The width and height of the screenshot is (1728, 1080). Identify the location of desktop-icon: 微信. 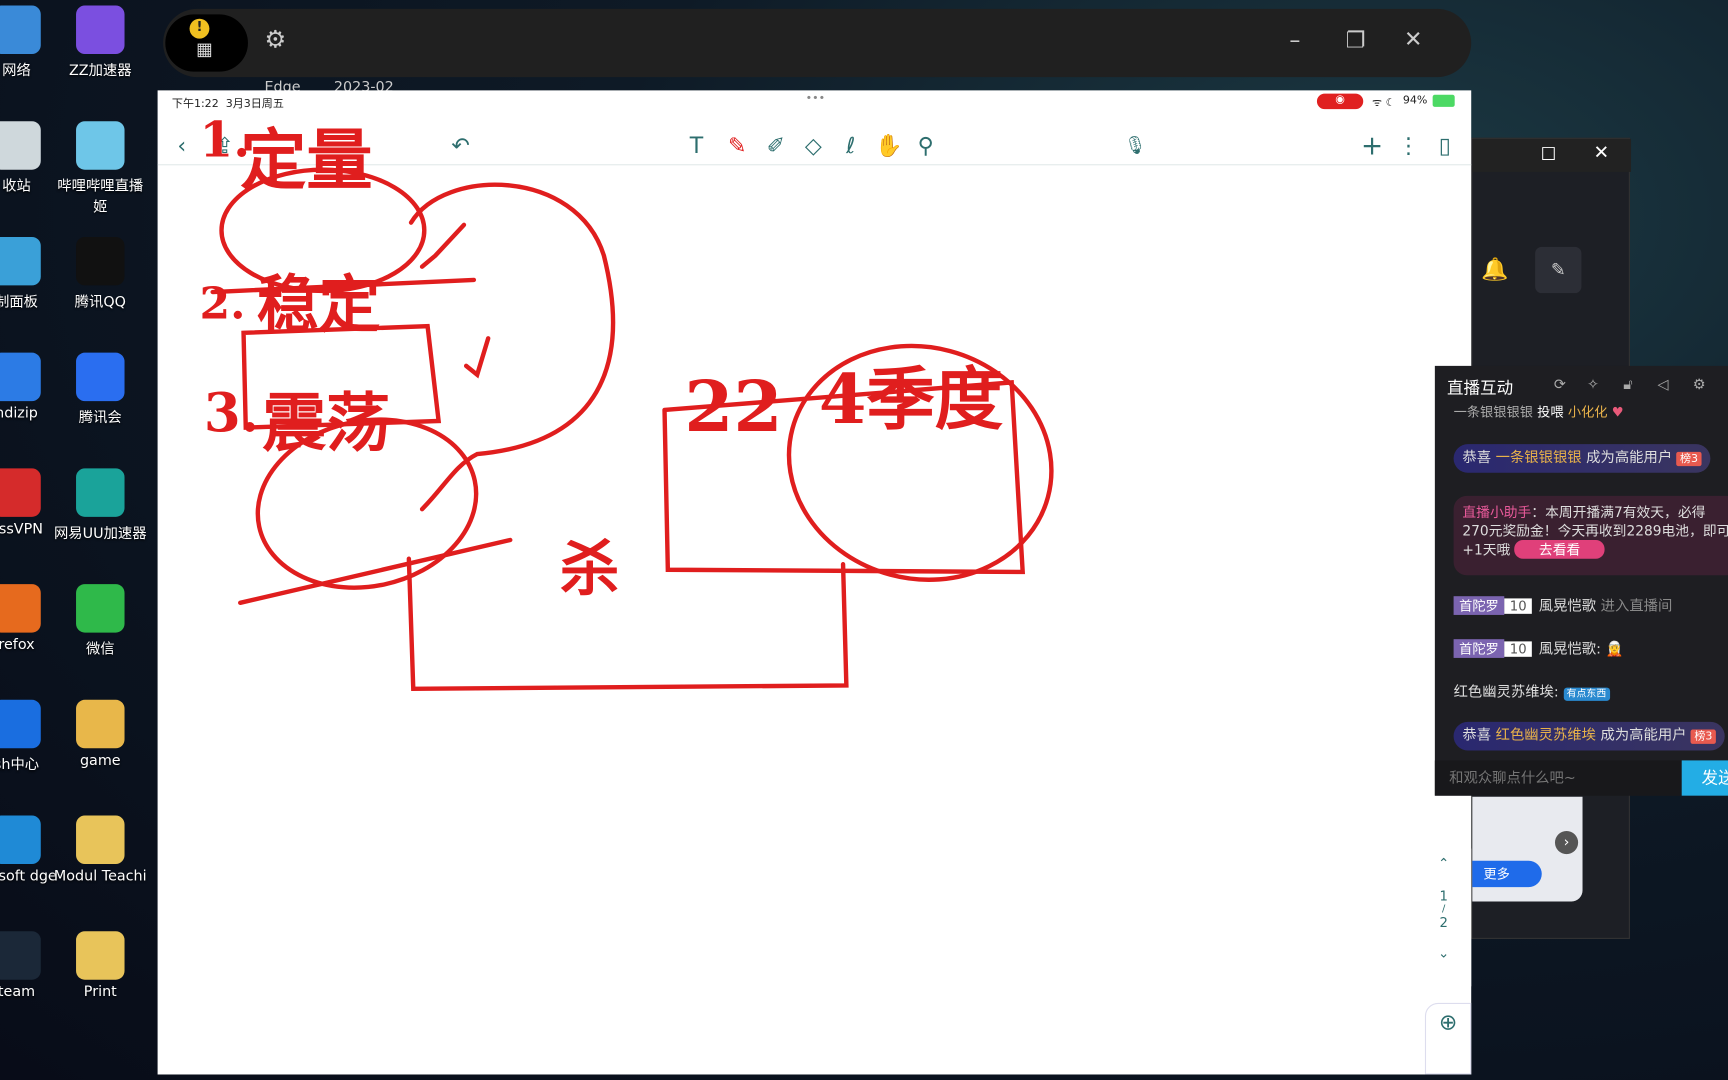
(100, 621).